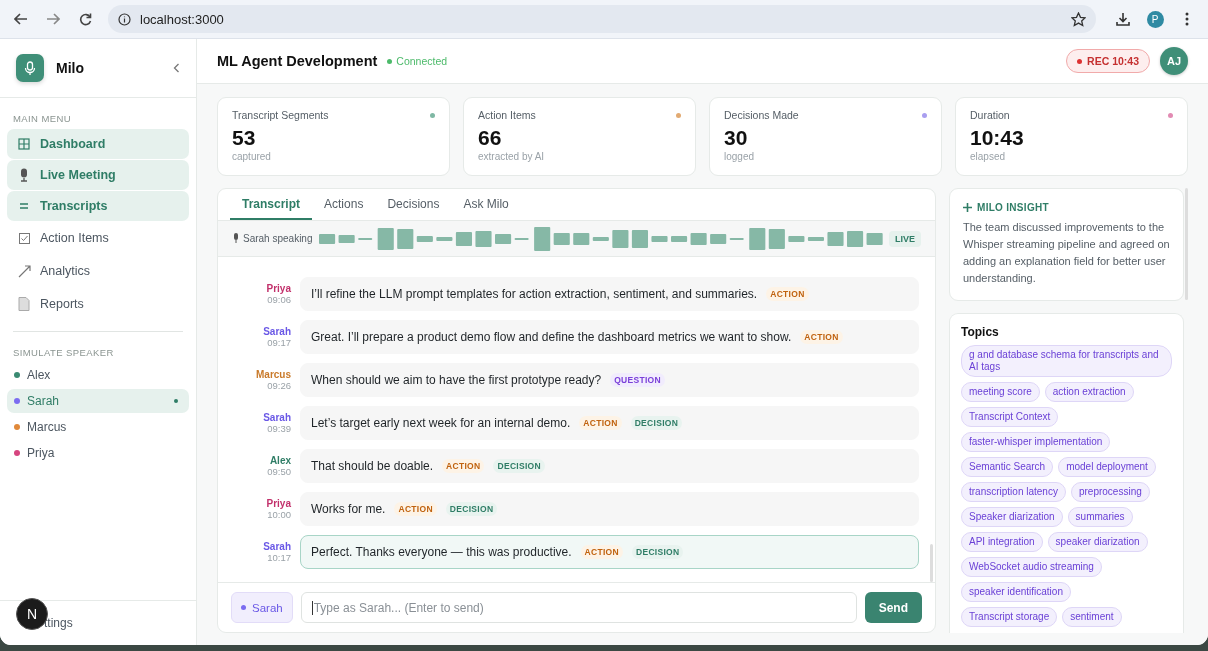  Describe the element at coordinates (98, 238) in the screenshot. I see `nav-item: Action Items` at that location.